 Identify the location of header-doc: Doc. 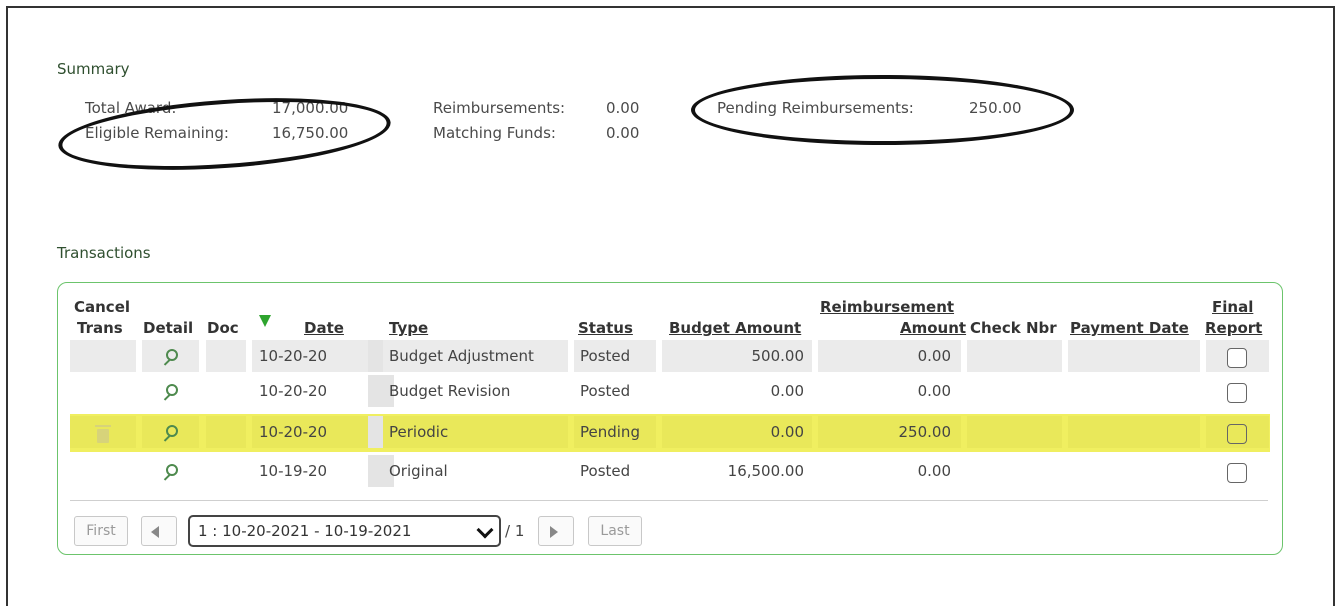
(223, 328).